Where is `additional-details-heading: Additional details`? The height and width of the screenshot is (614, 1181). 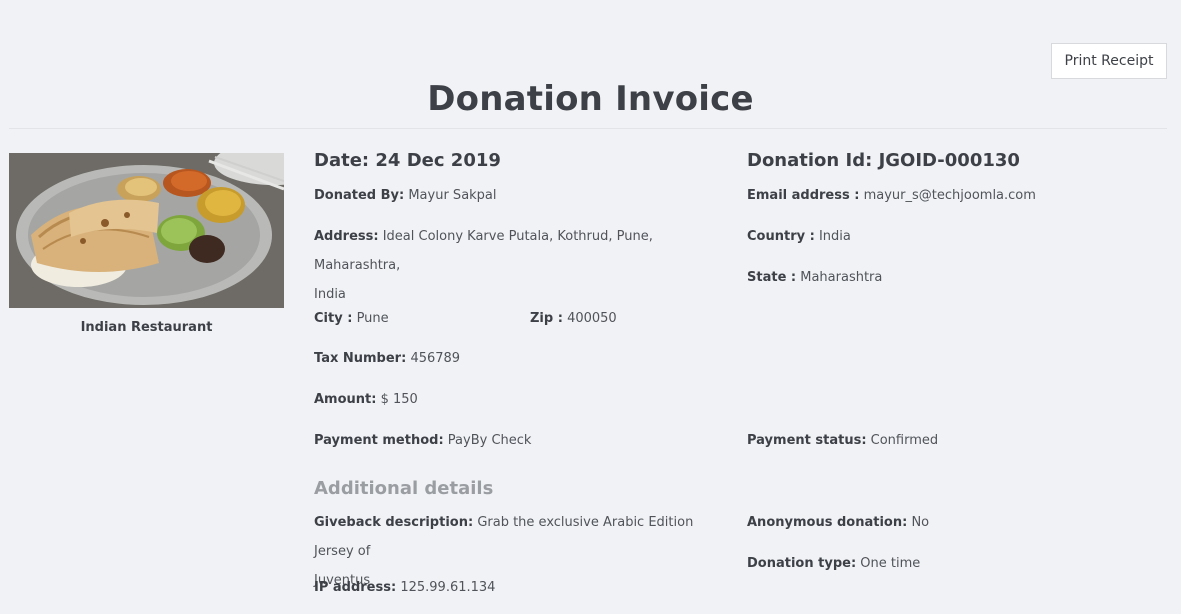 additional-details-heading: Additional details is located at coordinates (404, 488).